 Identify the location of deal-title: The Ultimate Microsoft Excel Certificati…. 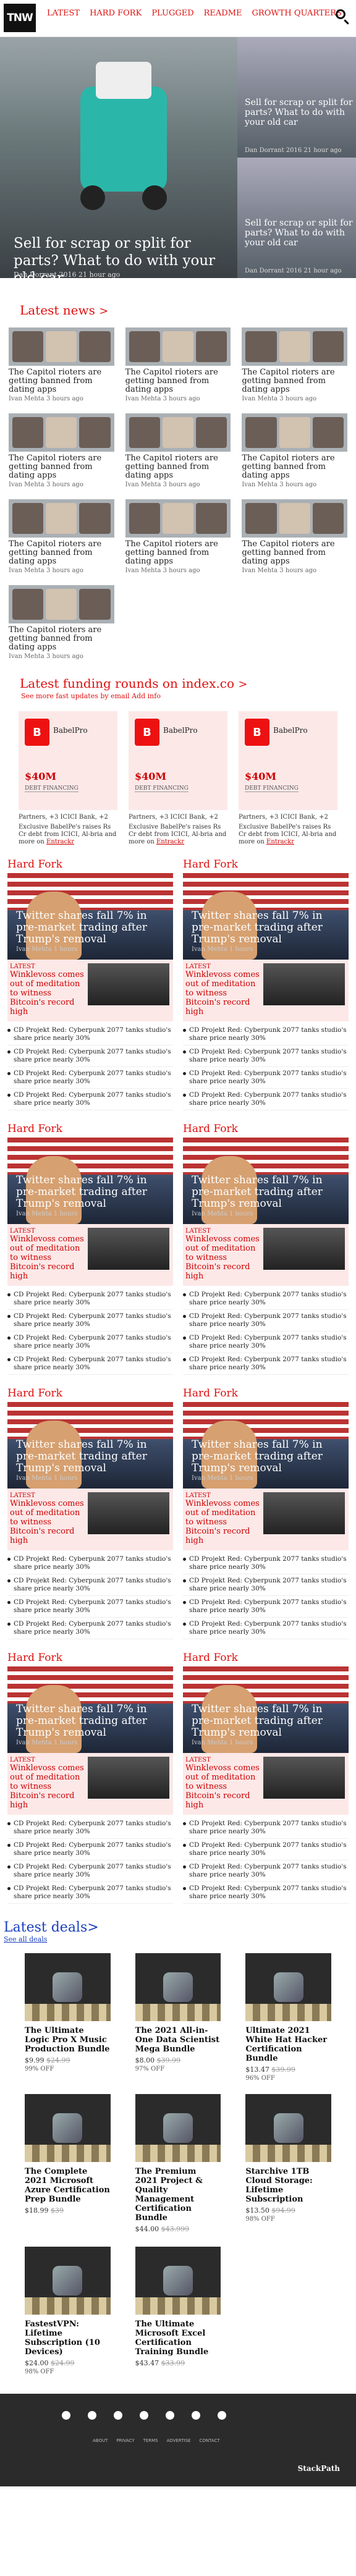
(178, 2338).